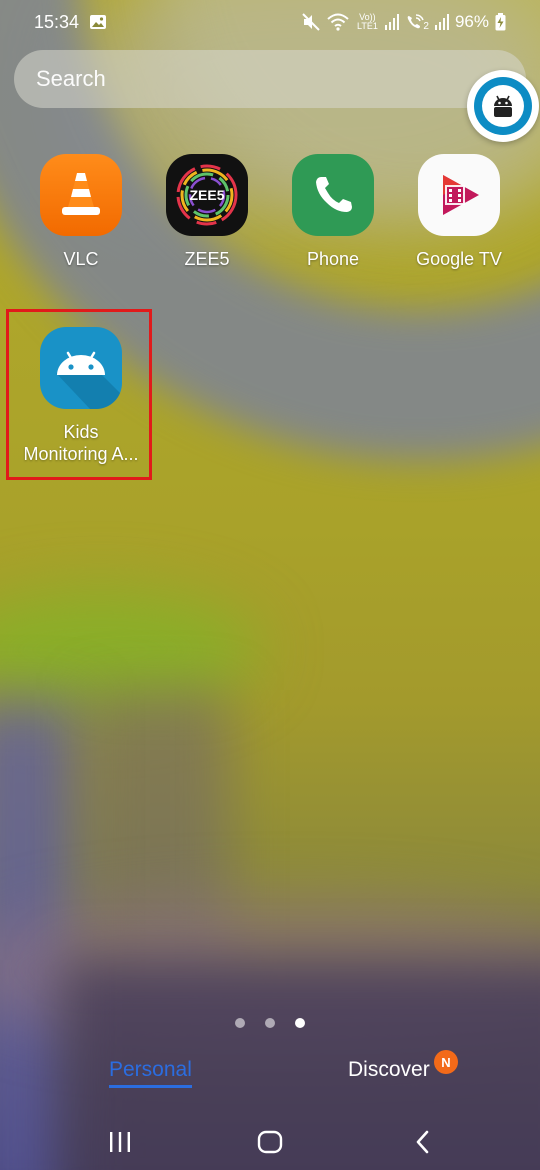  What do you see at coordinates (446, 1062) in the screenshot?
I see `discover-badge: N` at bounding box center [446, 1062].